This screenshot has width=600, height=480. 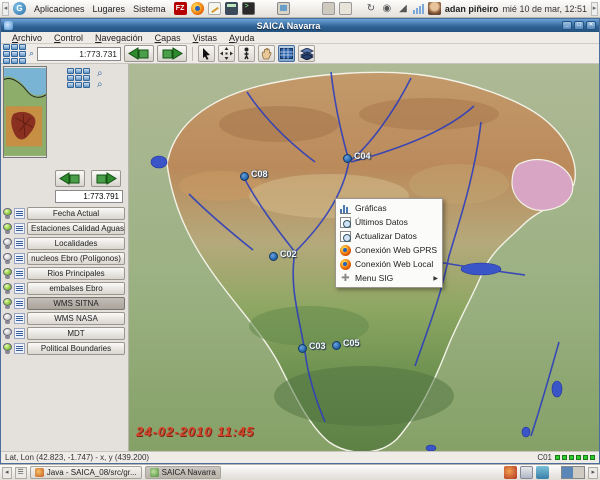 What do you see at coordinates (434, 8) in the screenshot?
I see `user-avatar` at bounding box center [434, 8].